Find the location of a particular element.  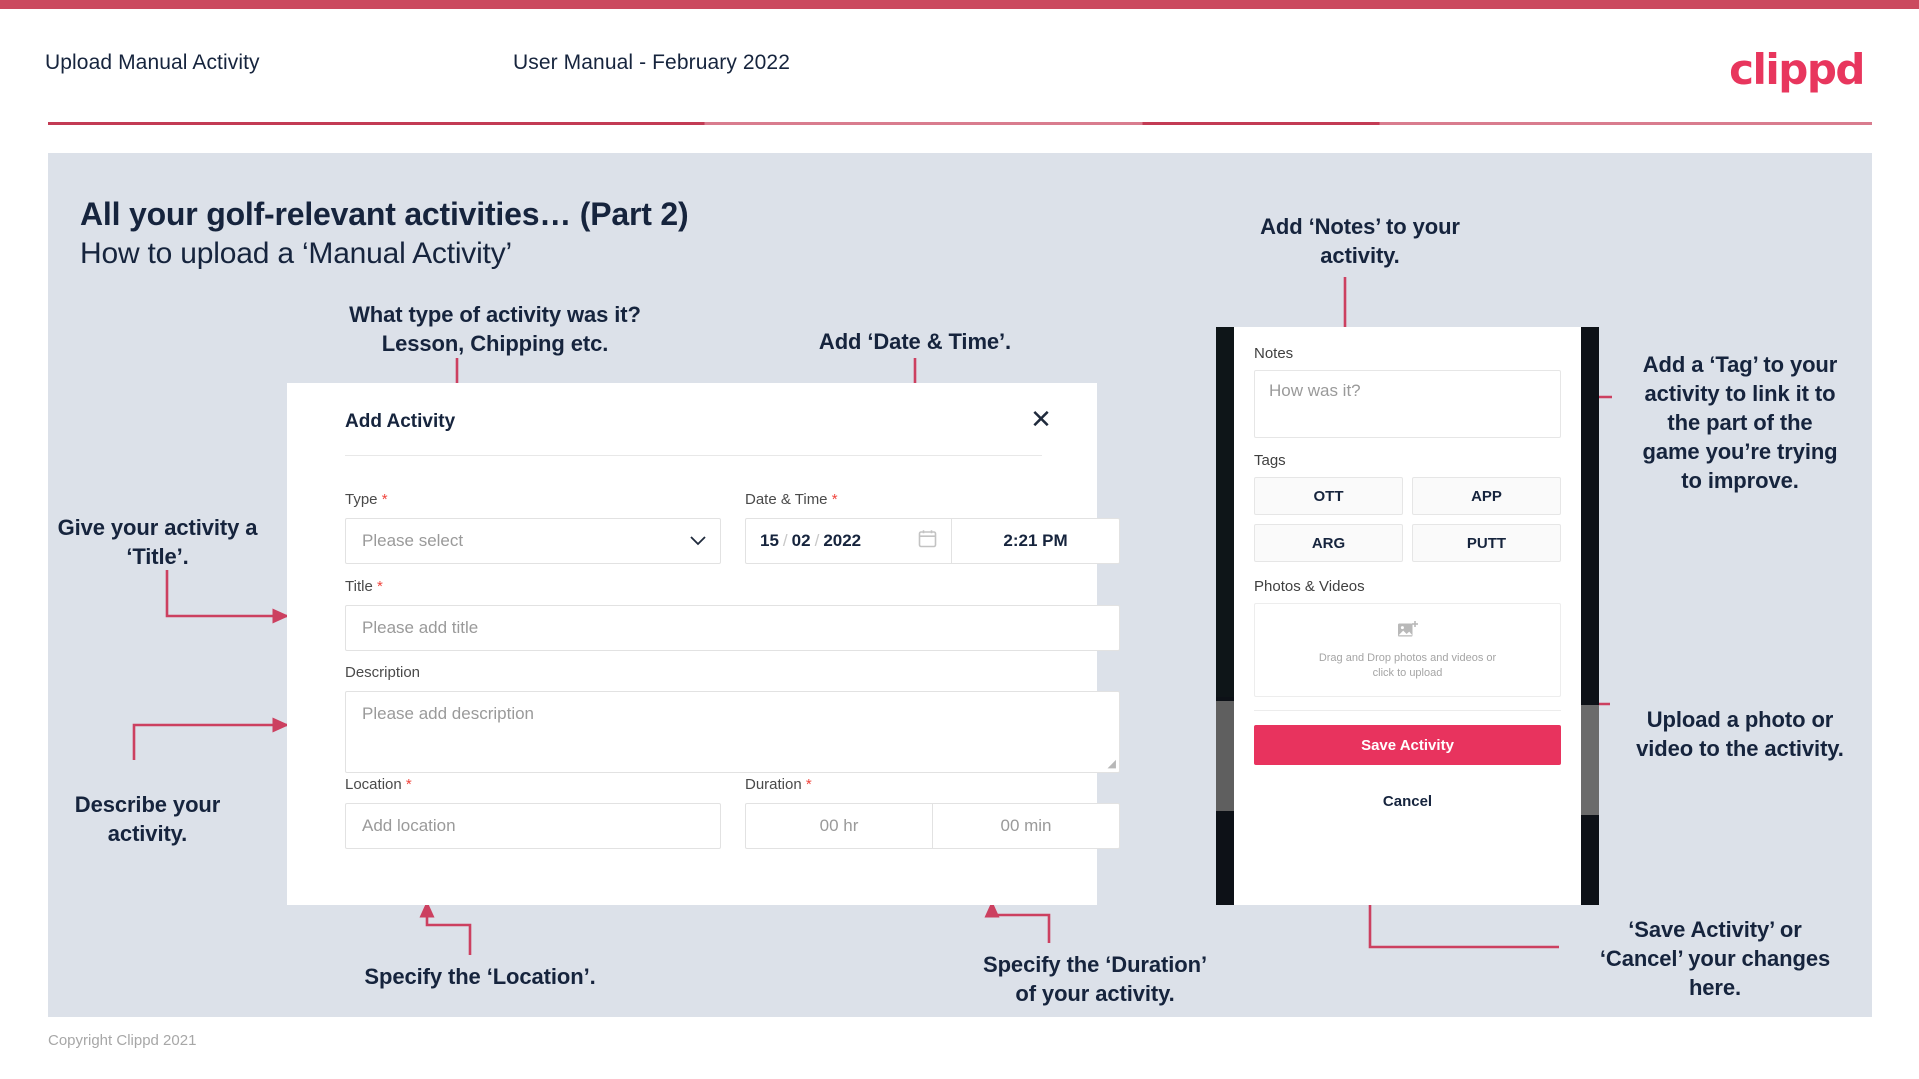

field-location: Location * Add location is located at coordinates (533, 812).